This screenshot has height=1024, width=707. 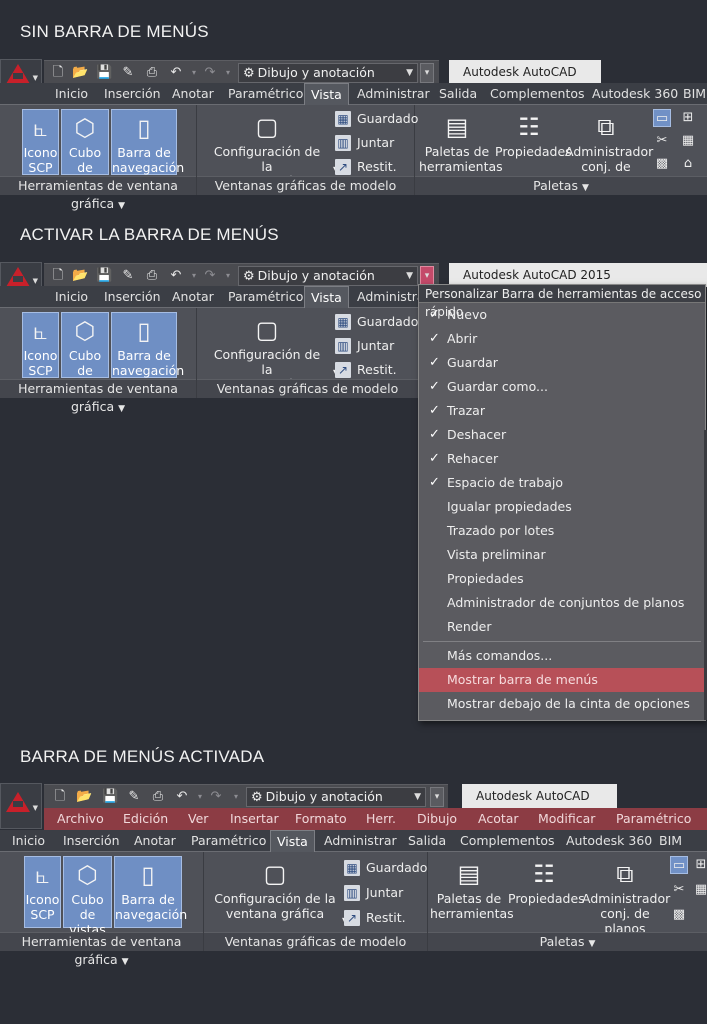 What do you see at coordinates (562, 339) in the screenshot?
I see `menu-item-abrir: ✓ Abrir` at bounding box center [562, 339].